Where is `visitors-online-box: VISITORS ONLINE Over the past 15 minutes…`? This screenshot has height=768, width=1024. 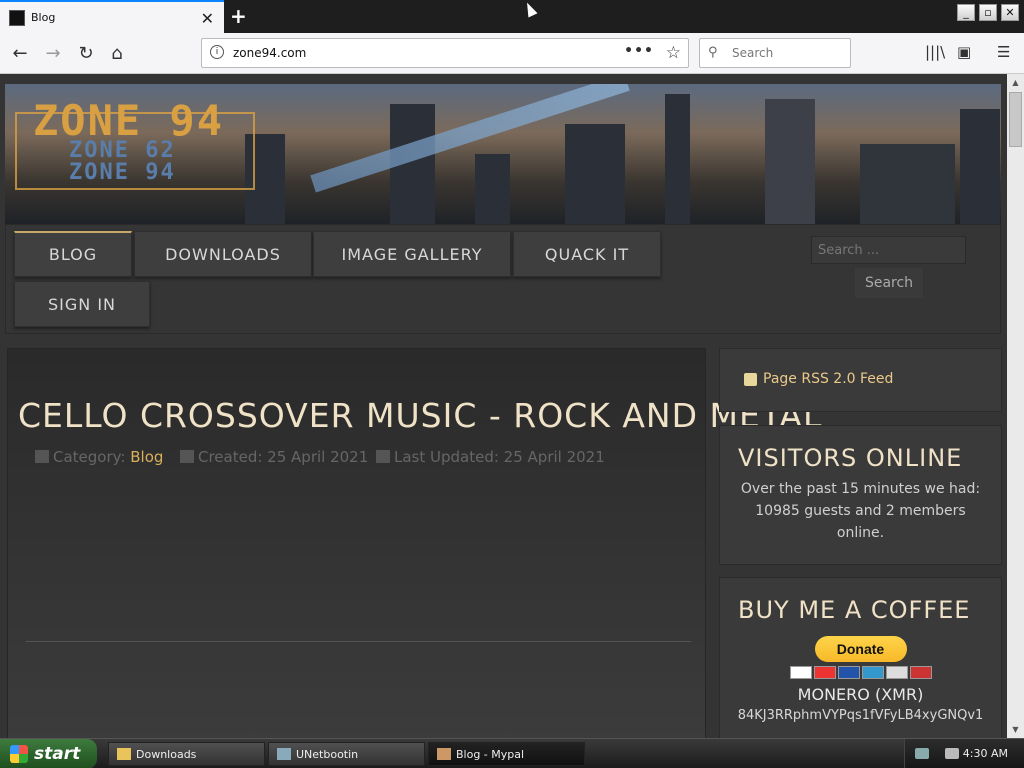 visitors-online-box: VISITORS ONLINE Over the past 15 minutes… is located at coordinates (860, 495).